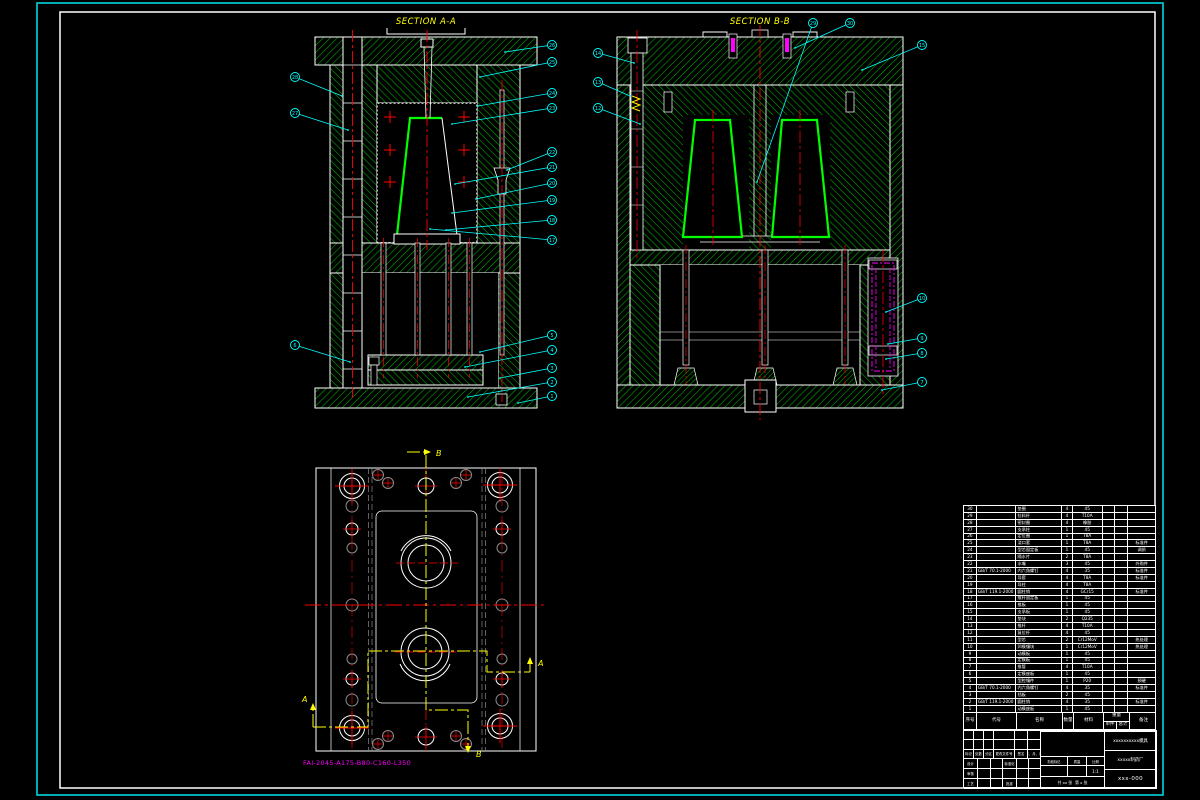 This screenshot has height=800, width=1200. Describe the element at coordinates (1039, 551) in the screenshot. I see `parts-cell: 型芯固定板` at that location.